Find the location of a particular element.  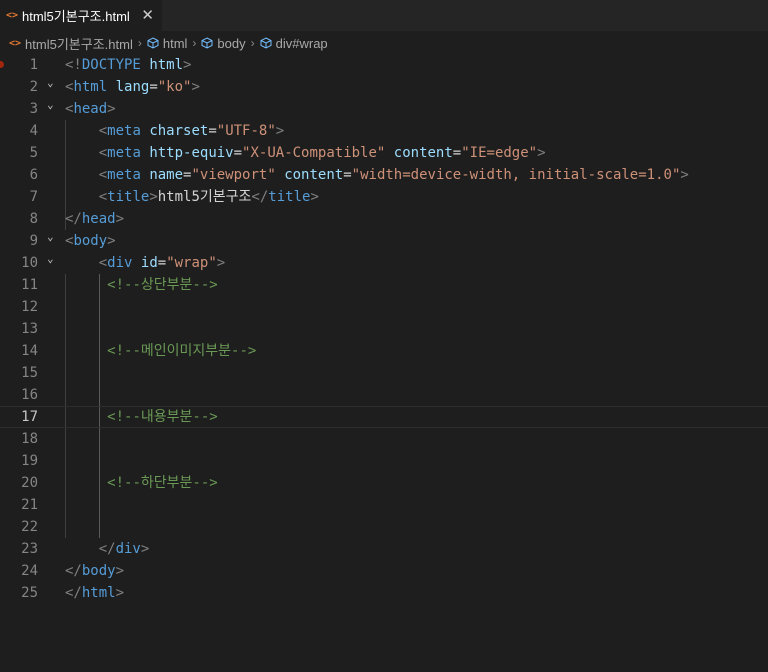

line-number: 9 is located at coordinates (33, 241).